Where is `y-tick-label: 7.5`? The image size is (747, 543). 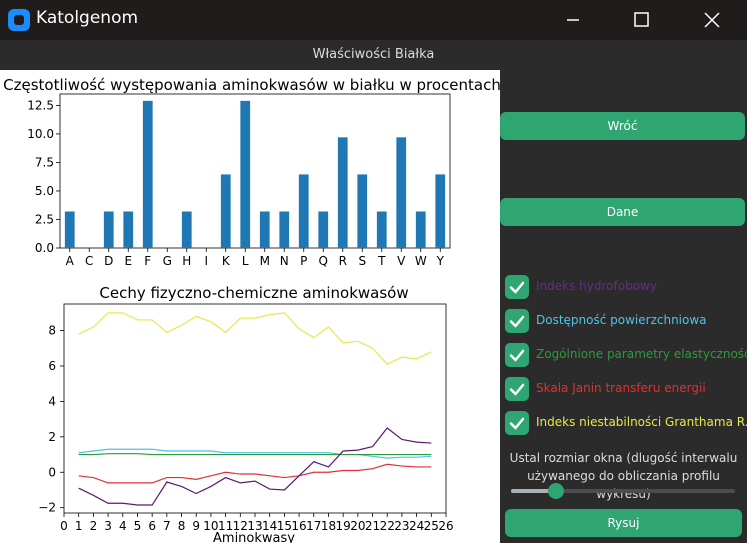 y-tick-label: 7.5 is located at coordinates (44, 162).